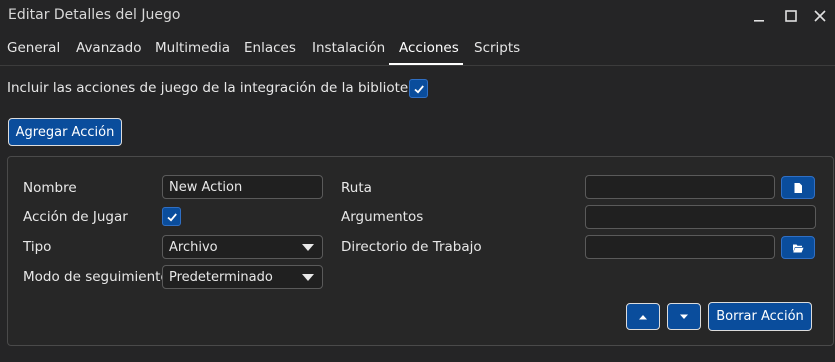  What do you see at coordinates (759, 21) in the screenshot?
I see `minimize-icon` at bounding box center [759, 21].